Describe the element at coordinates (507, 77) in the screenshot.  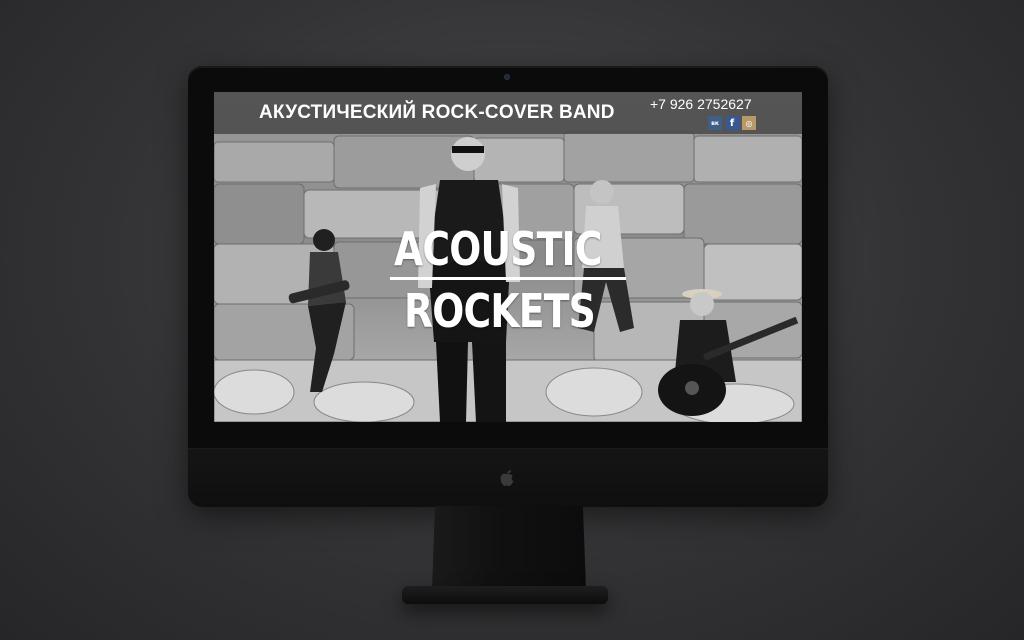
I see `webcam` at that location.